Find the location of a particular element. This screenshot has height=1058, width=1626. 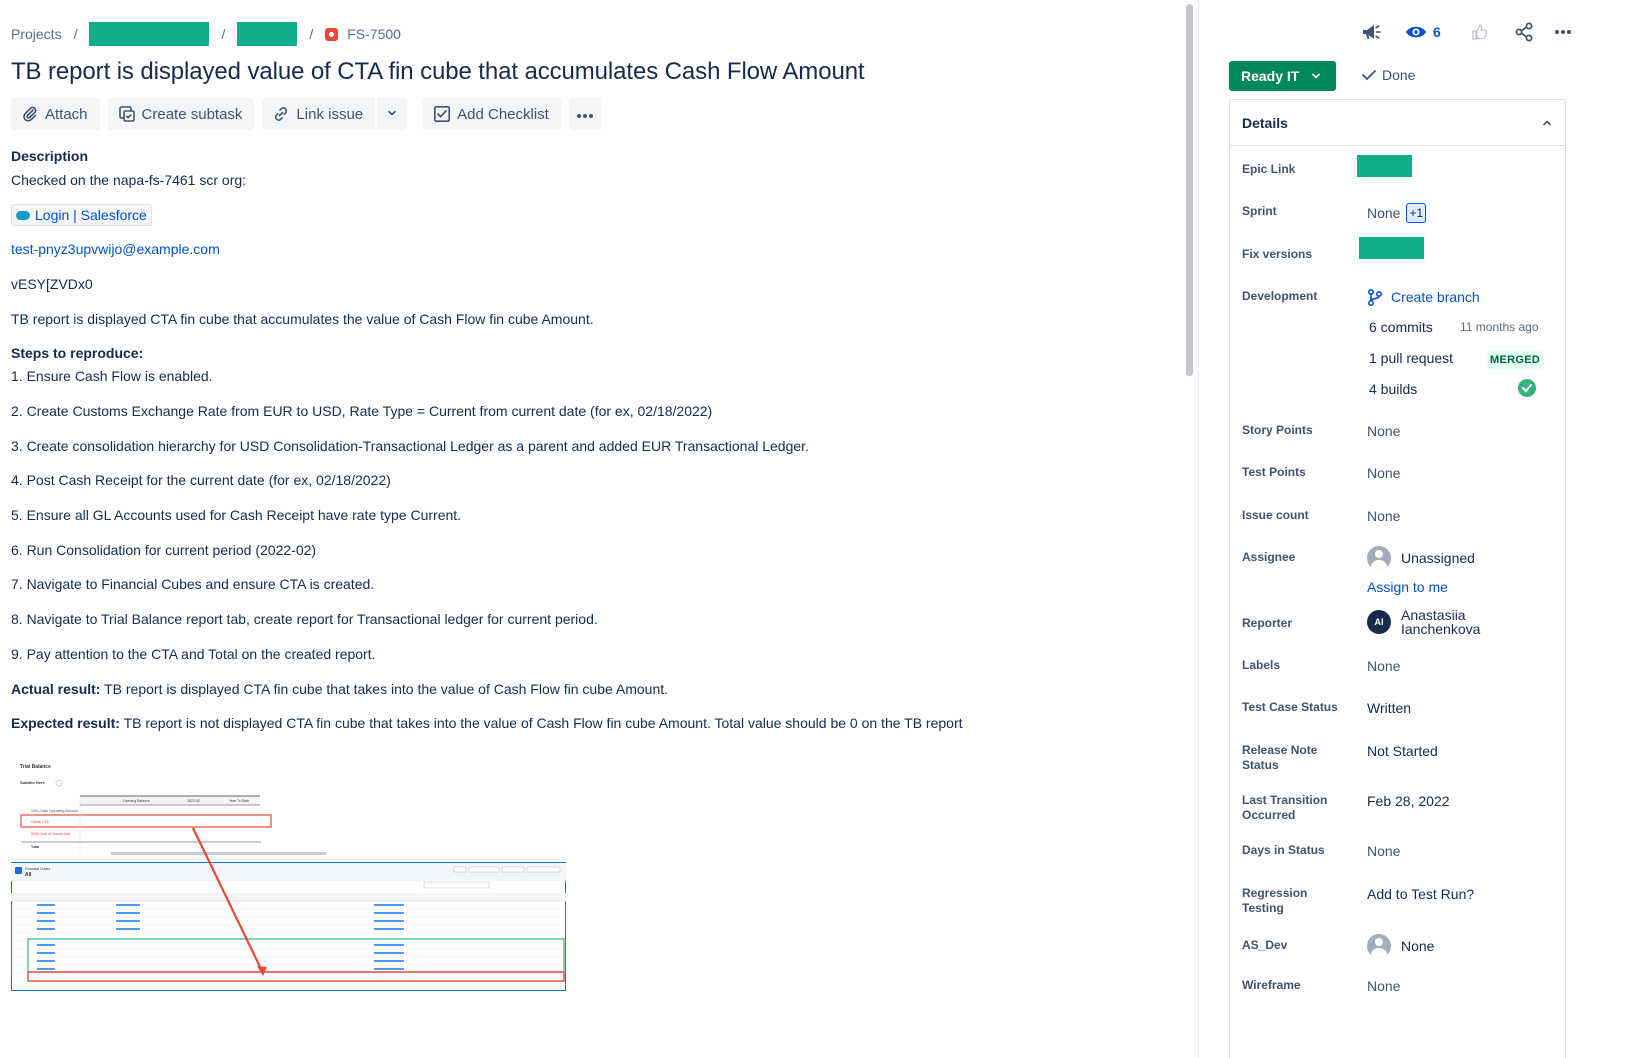

watch-button: 6 is located at coordinates (1423, 32).